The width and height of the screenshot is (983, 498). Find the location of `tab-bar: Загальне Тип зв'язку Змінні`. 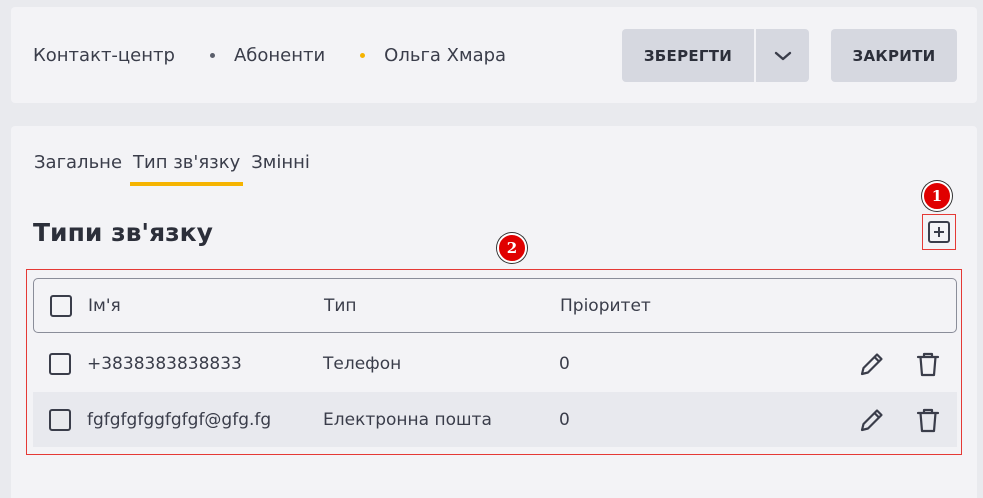

tab-bar: Загальне Тип зв'язку Змінні is located at coordinates (176, 169).